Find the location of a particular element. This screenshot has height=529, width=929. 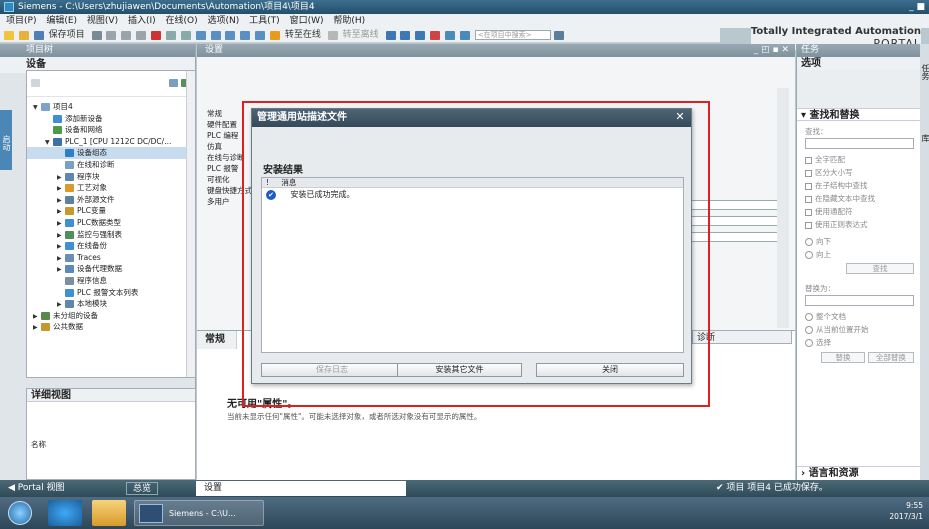

find-input is located at coordinates (859, 143).